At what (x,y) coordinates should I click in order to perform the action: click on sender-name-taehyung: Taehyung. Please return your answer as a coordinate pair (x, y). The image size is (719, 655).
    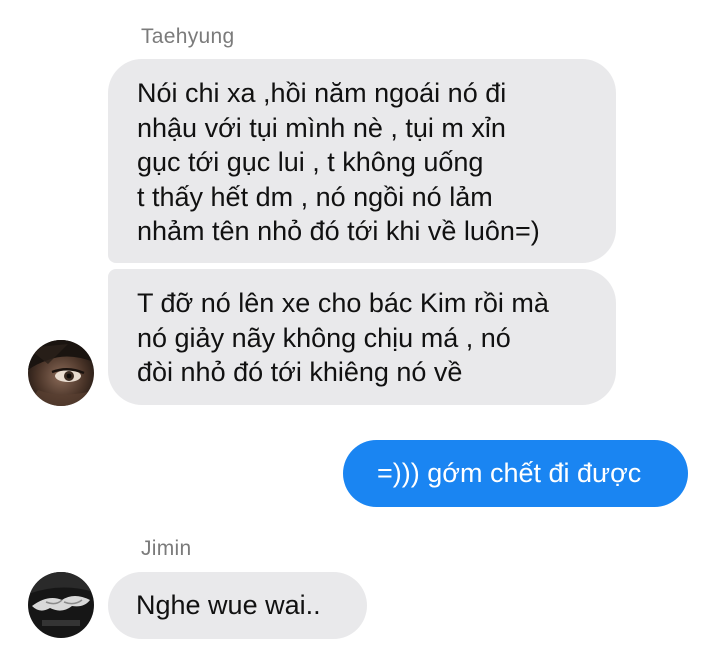
    Looking at the image, I should click on (188, 36).